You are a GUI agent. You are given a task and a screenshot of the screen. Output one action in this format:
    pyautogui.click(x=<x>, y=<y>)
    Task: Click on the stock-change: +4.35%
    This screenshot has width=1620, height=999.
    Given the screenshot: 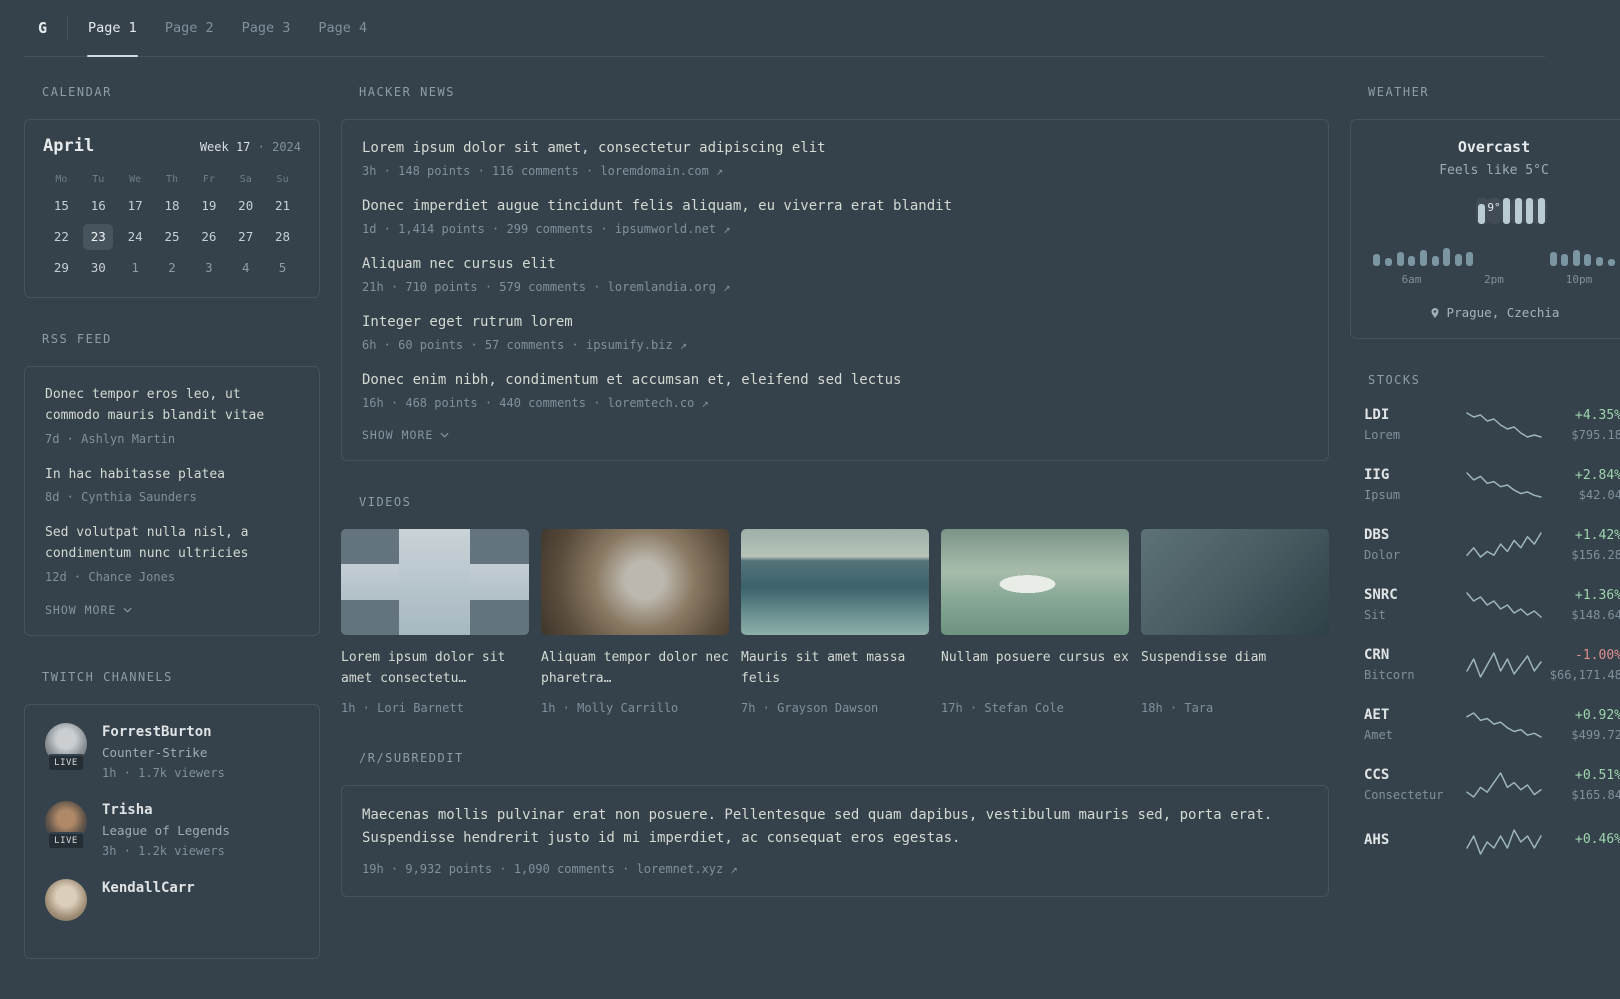 What is the action you would take?
    pyautogui.click(x=1597, y=415)
    